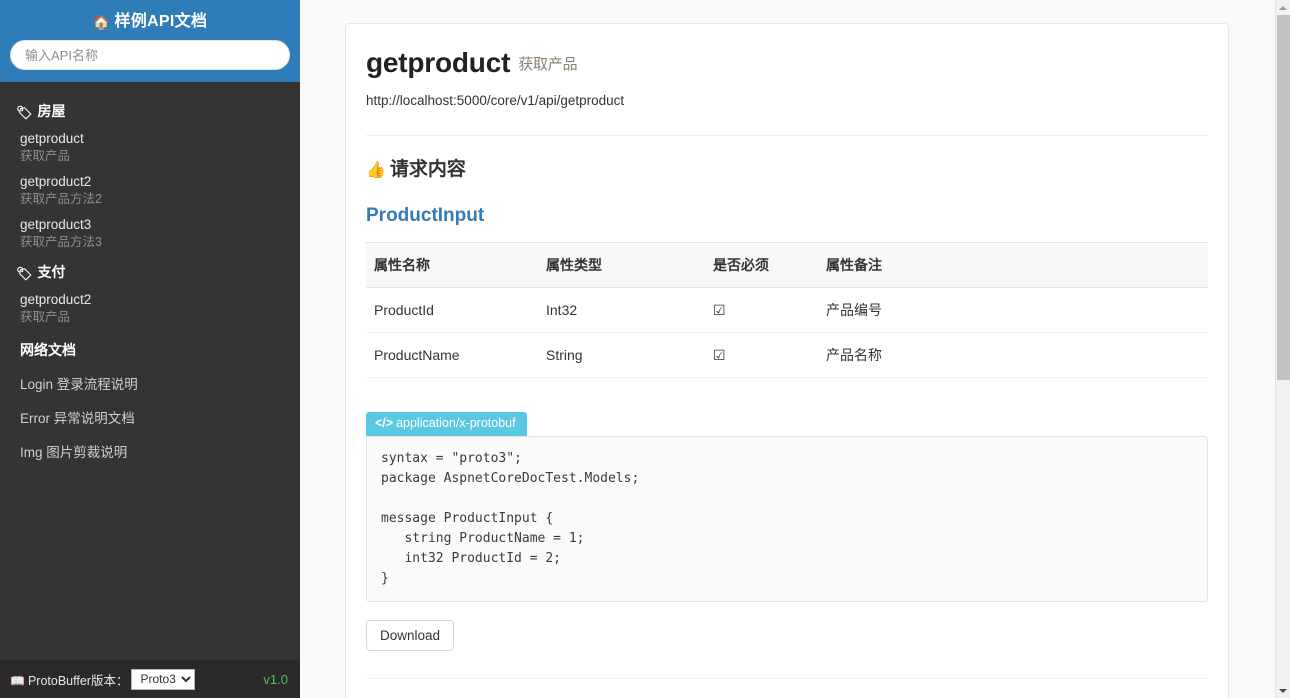  I want to click on table-row: ProductName String ☑ 产品名称, so click(787, 355).